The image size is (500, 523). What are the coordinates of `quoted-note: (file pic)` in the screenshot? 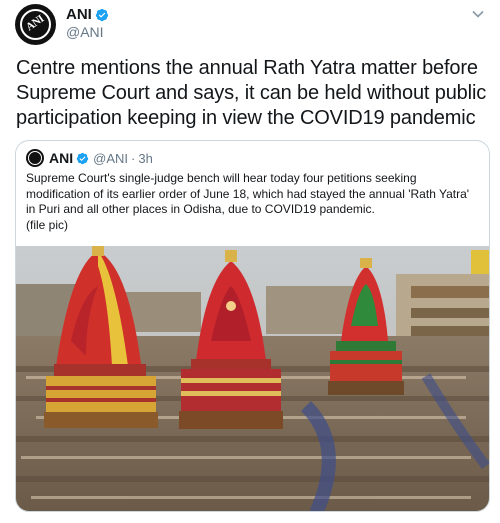 It's located at (47, 224).